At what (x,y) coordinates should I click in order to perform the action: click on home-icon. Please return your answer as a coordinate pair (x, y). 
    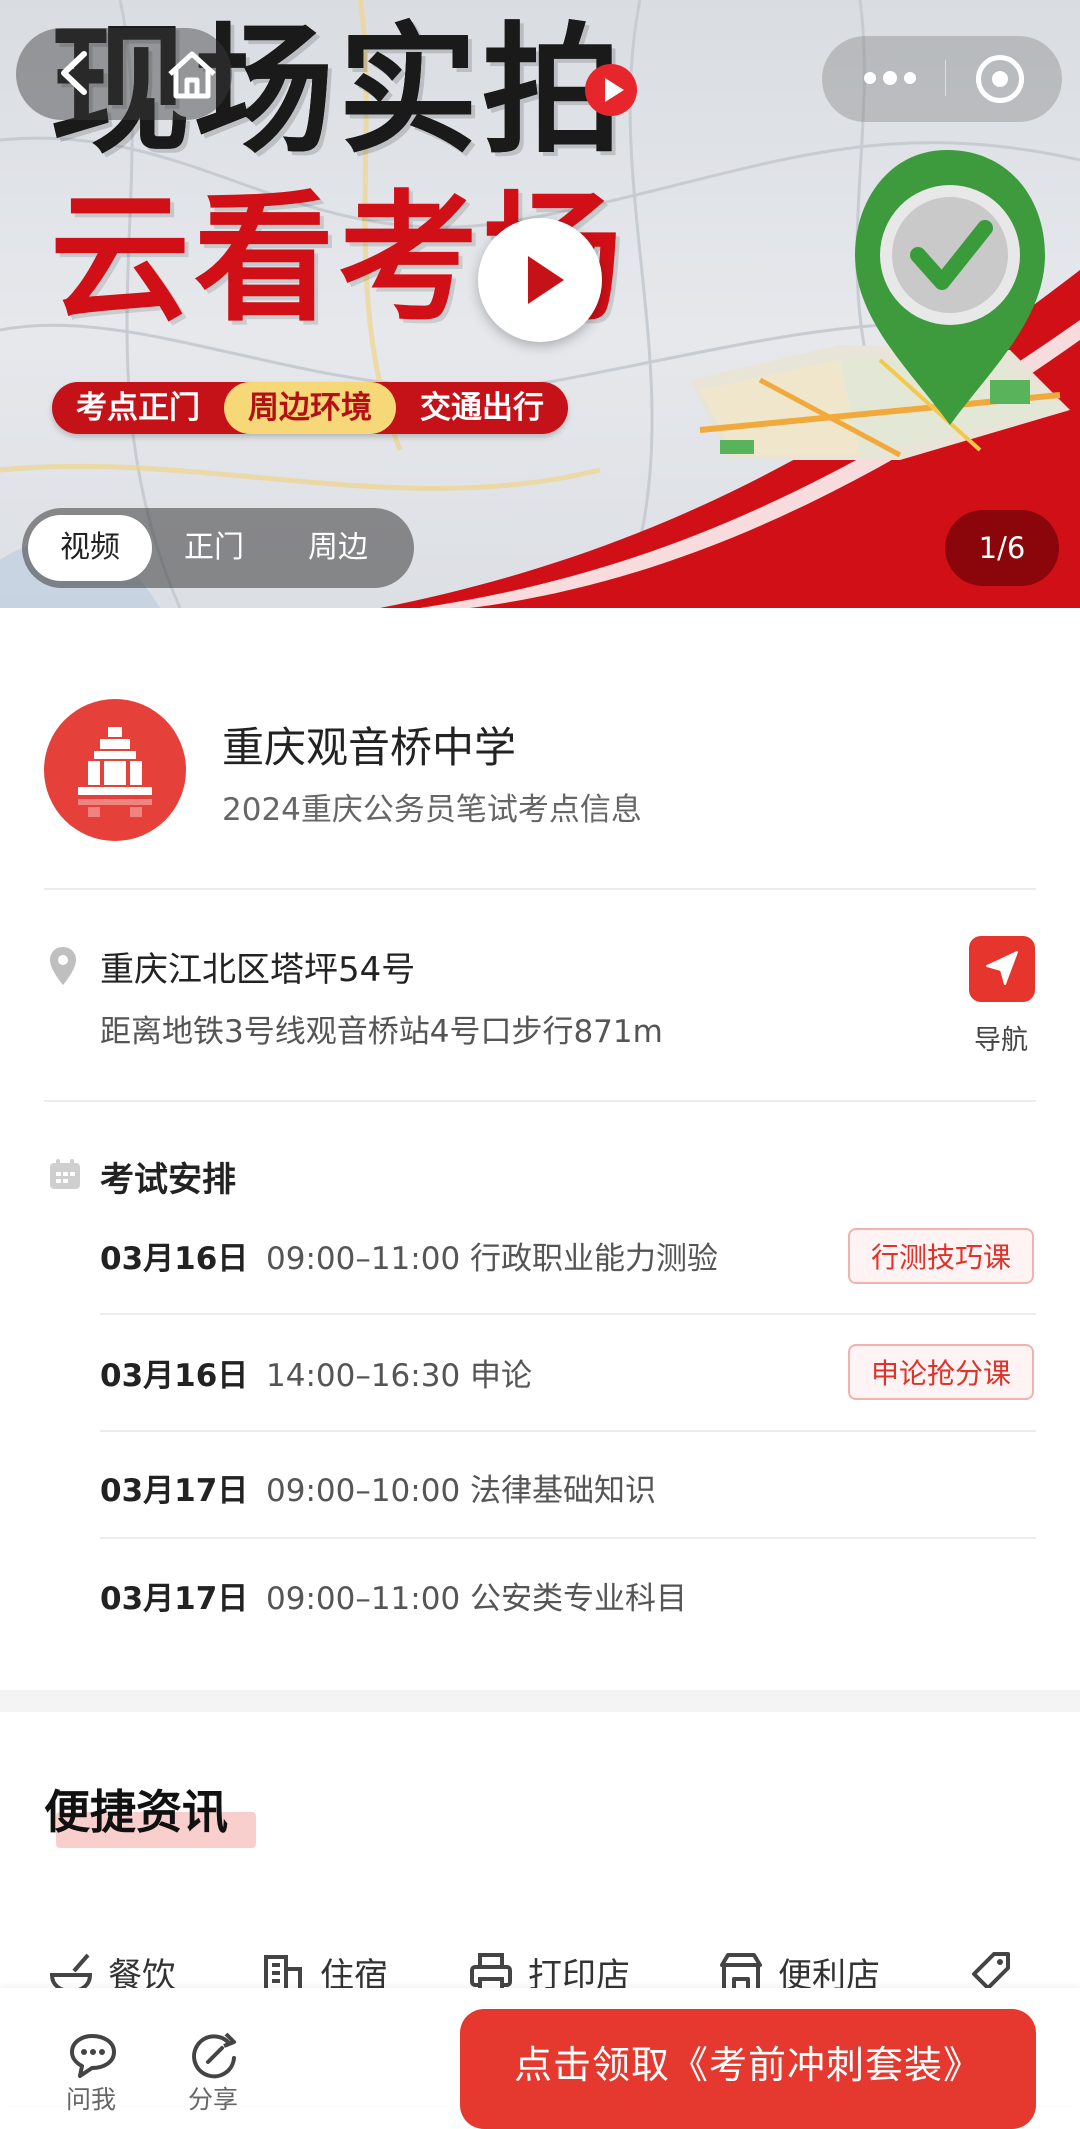
    Looking at the image, I should click on (192, 75).